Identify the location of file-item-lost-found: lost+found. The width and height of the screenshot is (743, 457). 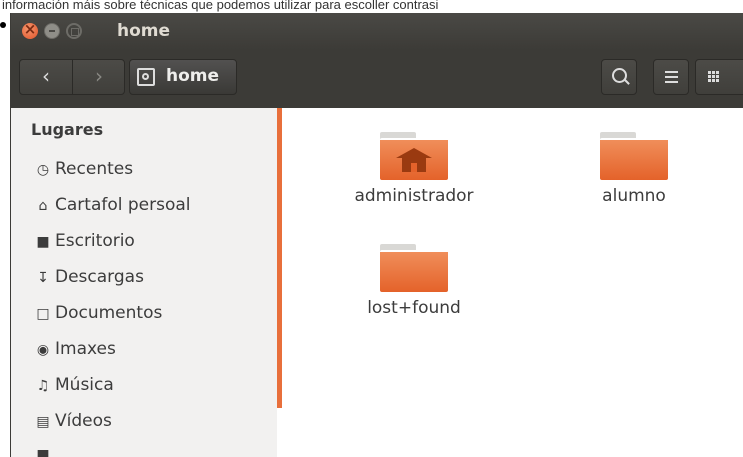
(414, 281).